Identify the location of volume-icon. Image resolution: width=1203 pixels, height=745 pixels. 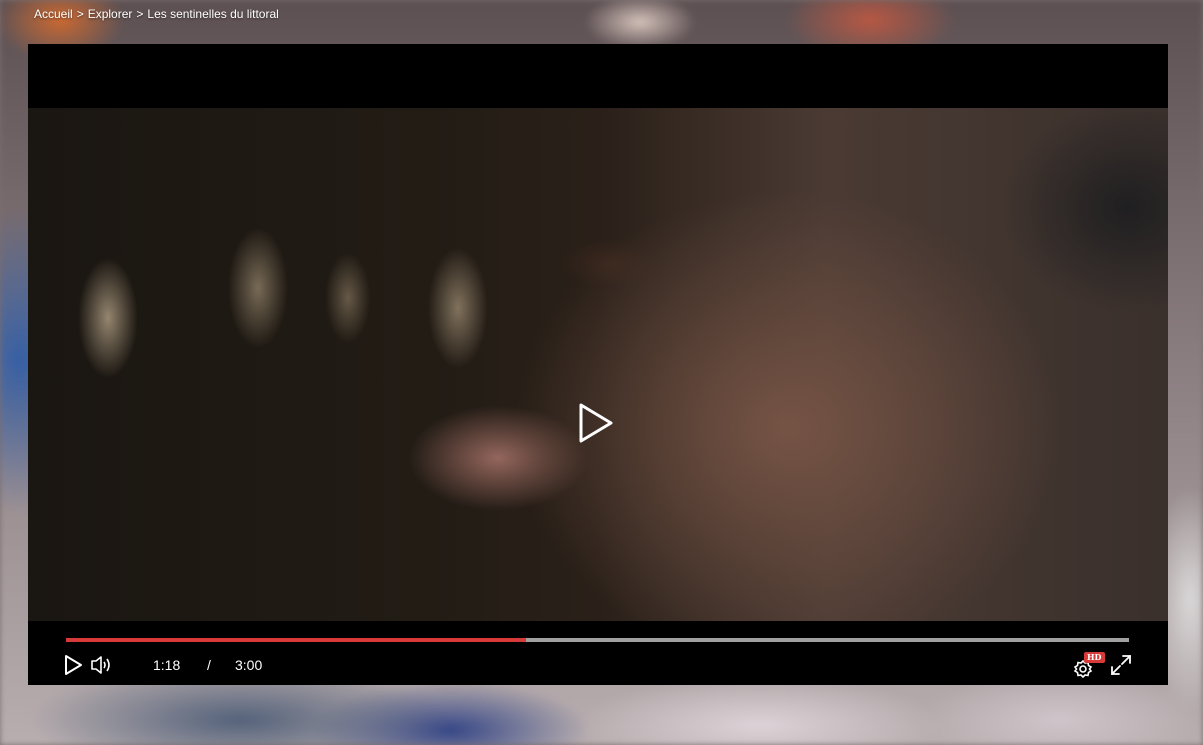
(102, 665).